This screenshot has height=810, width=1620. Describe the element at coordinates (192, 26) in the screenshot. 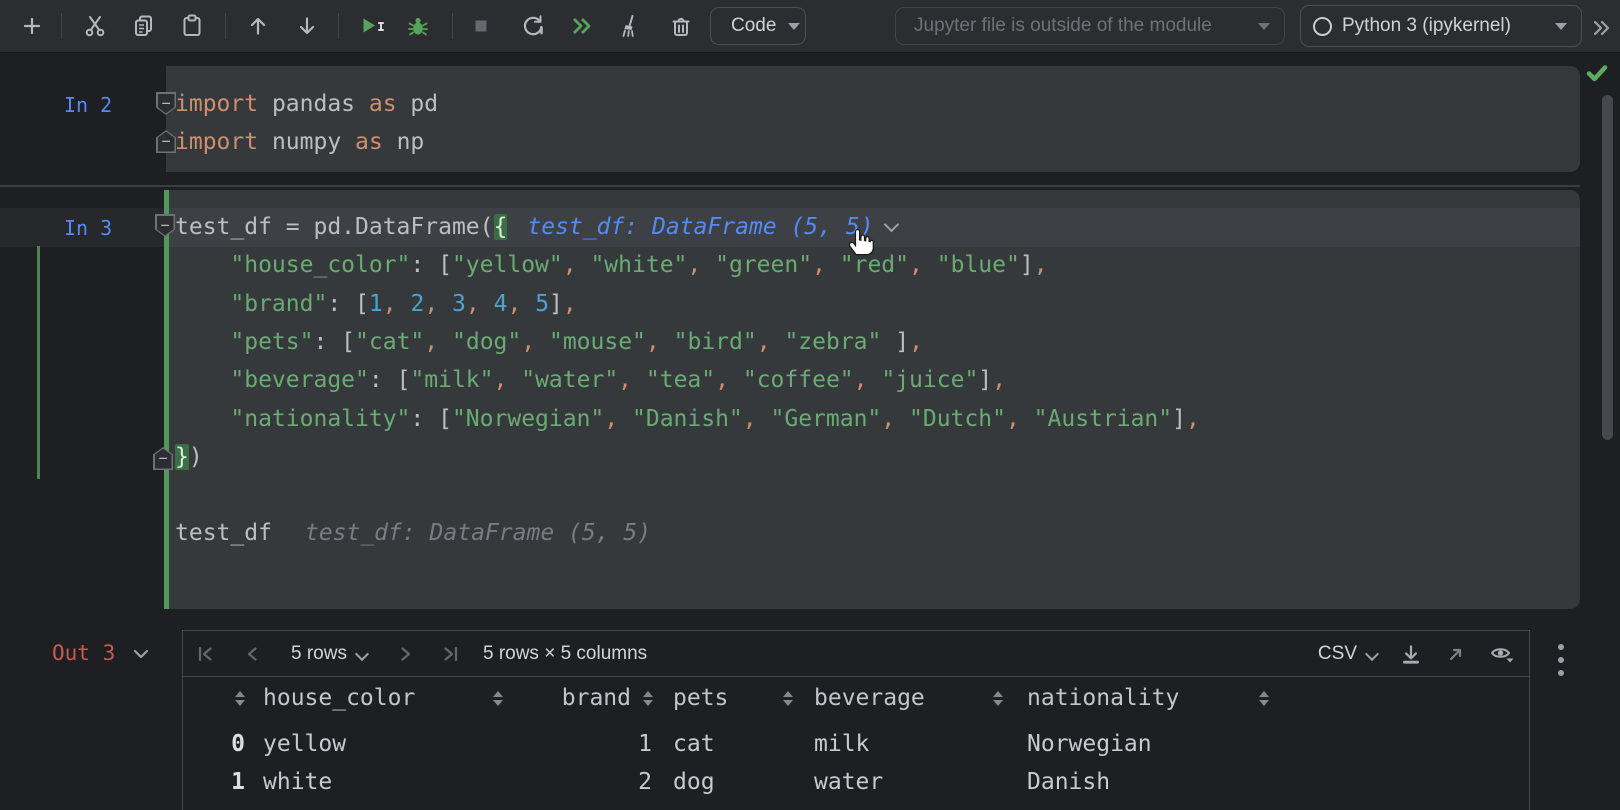

I see `paste-icon` at that location.